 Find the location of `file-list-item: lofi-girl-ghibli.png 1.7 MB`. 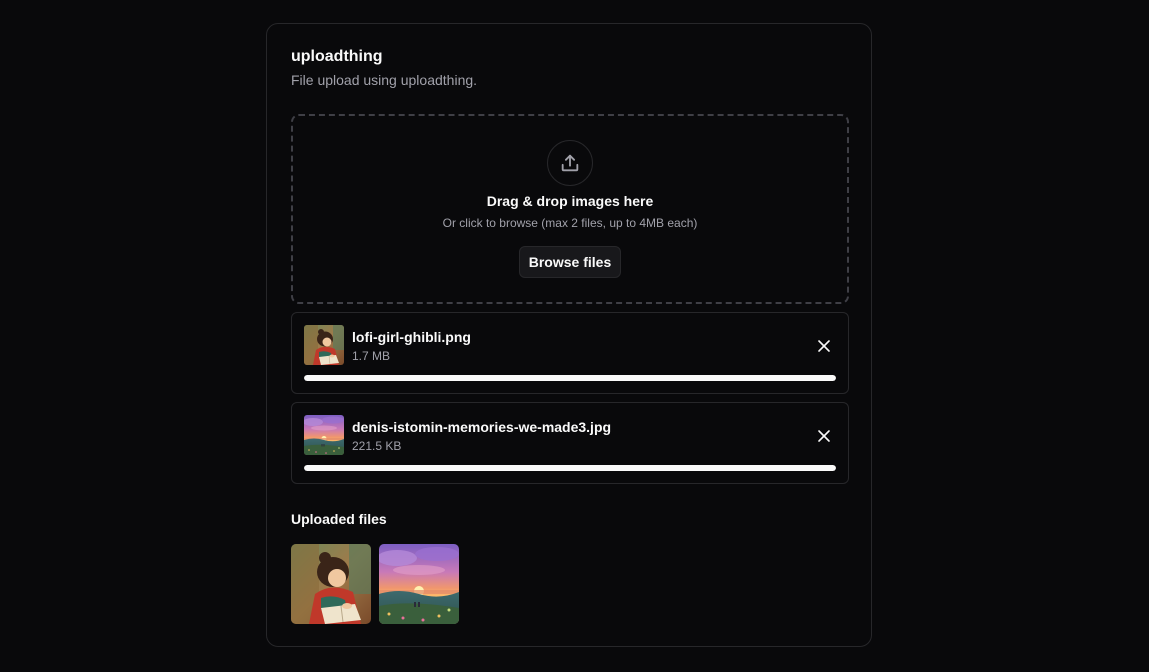

file-list-item: lofi-girl-ghibli.png 1.7 MB is located at coordinates (570, 353).